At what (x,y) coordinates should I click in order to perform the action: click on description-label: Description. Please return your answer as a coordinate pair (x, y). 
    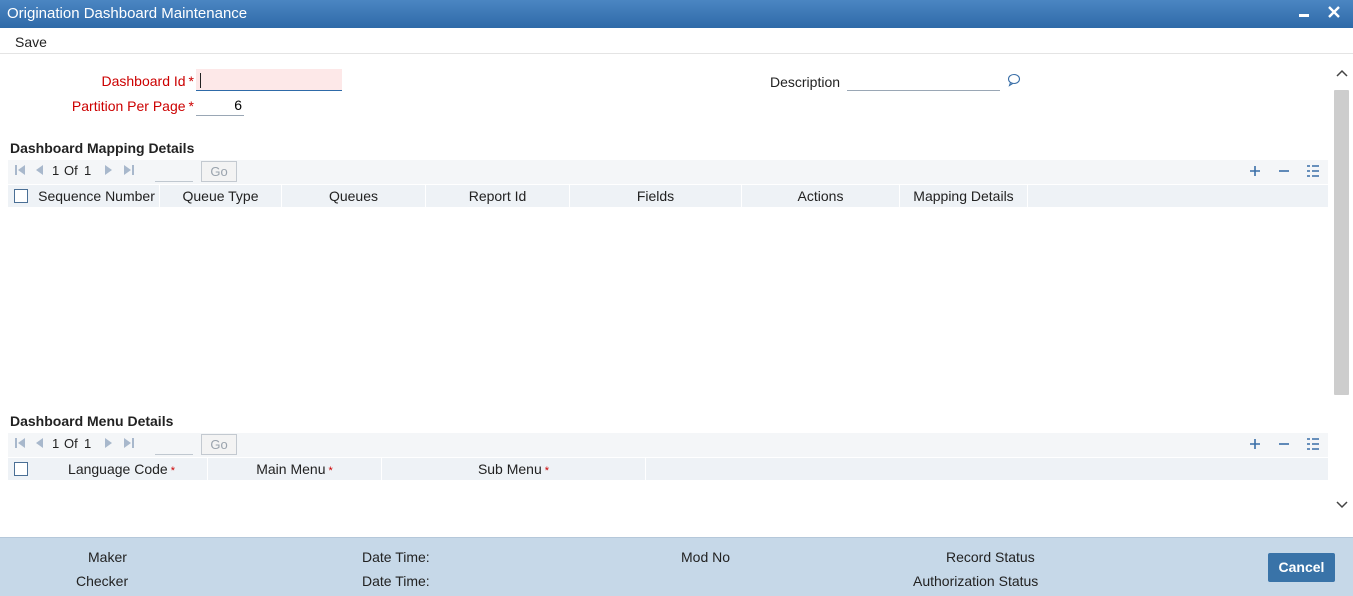
    Looking at the image, I should click on (805, 82).